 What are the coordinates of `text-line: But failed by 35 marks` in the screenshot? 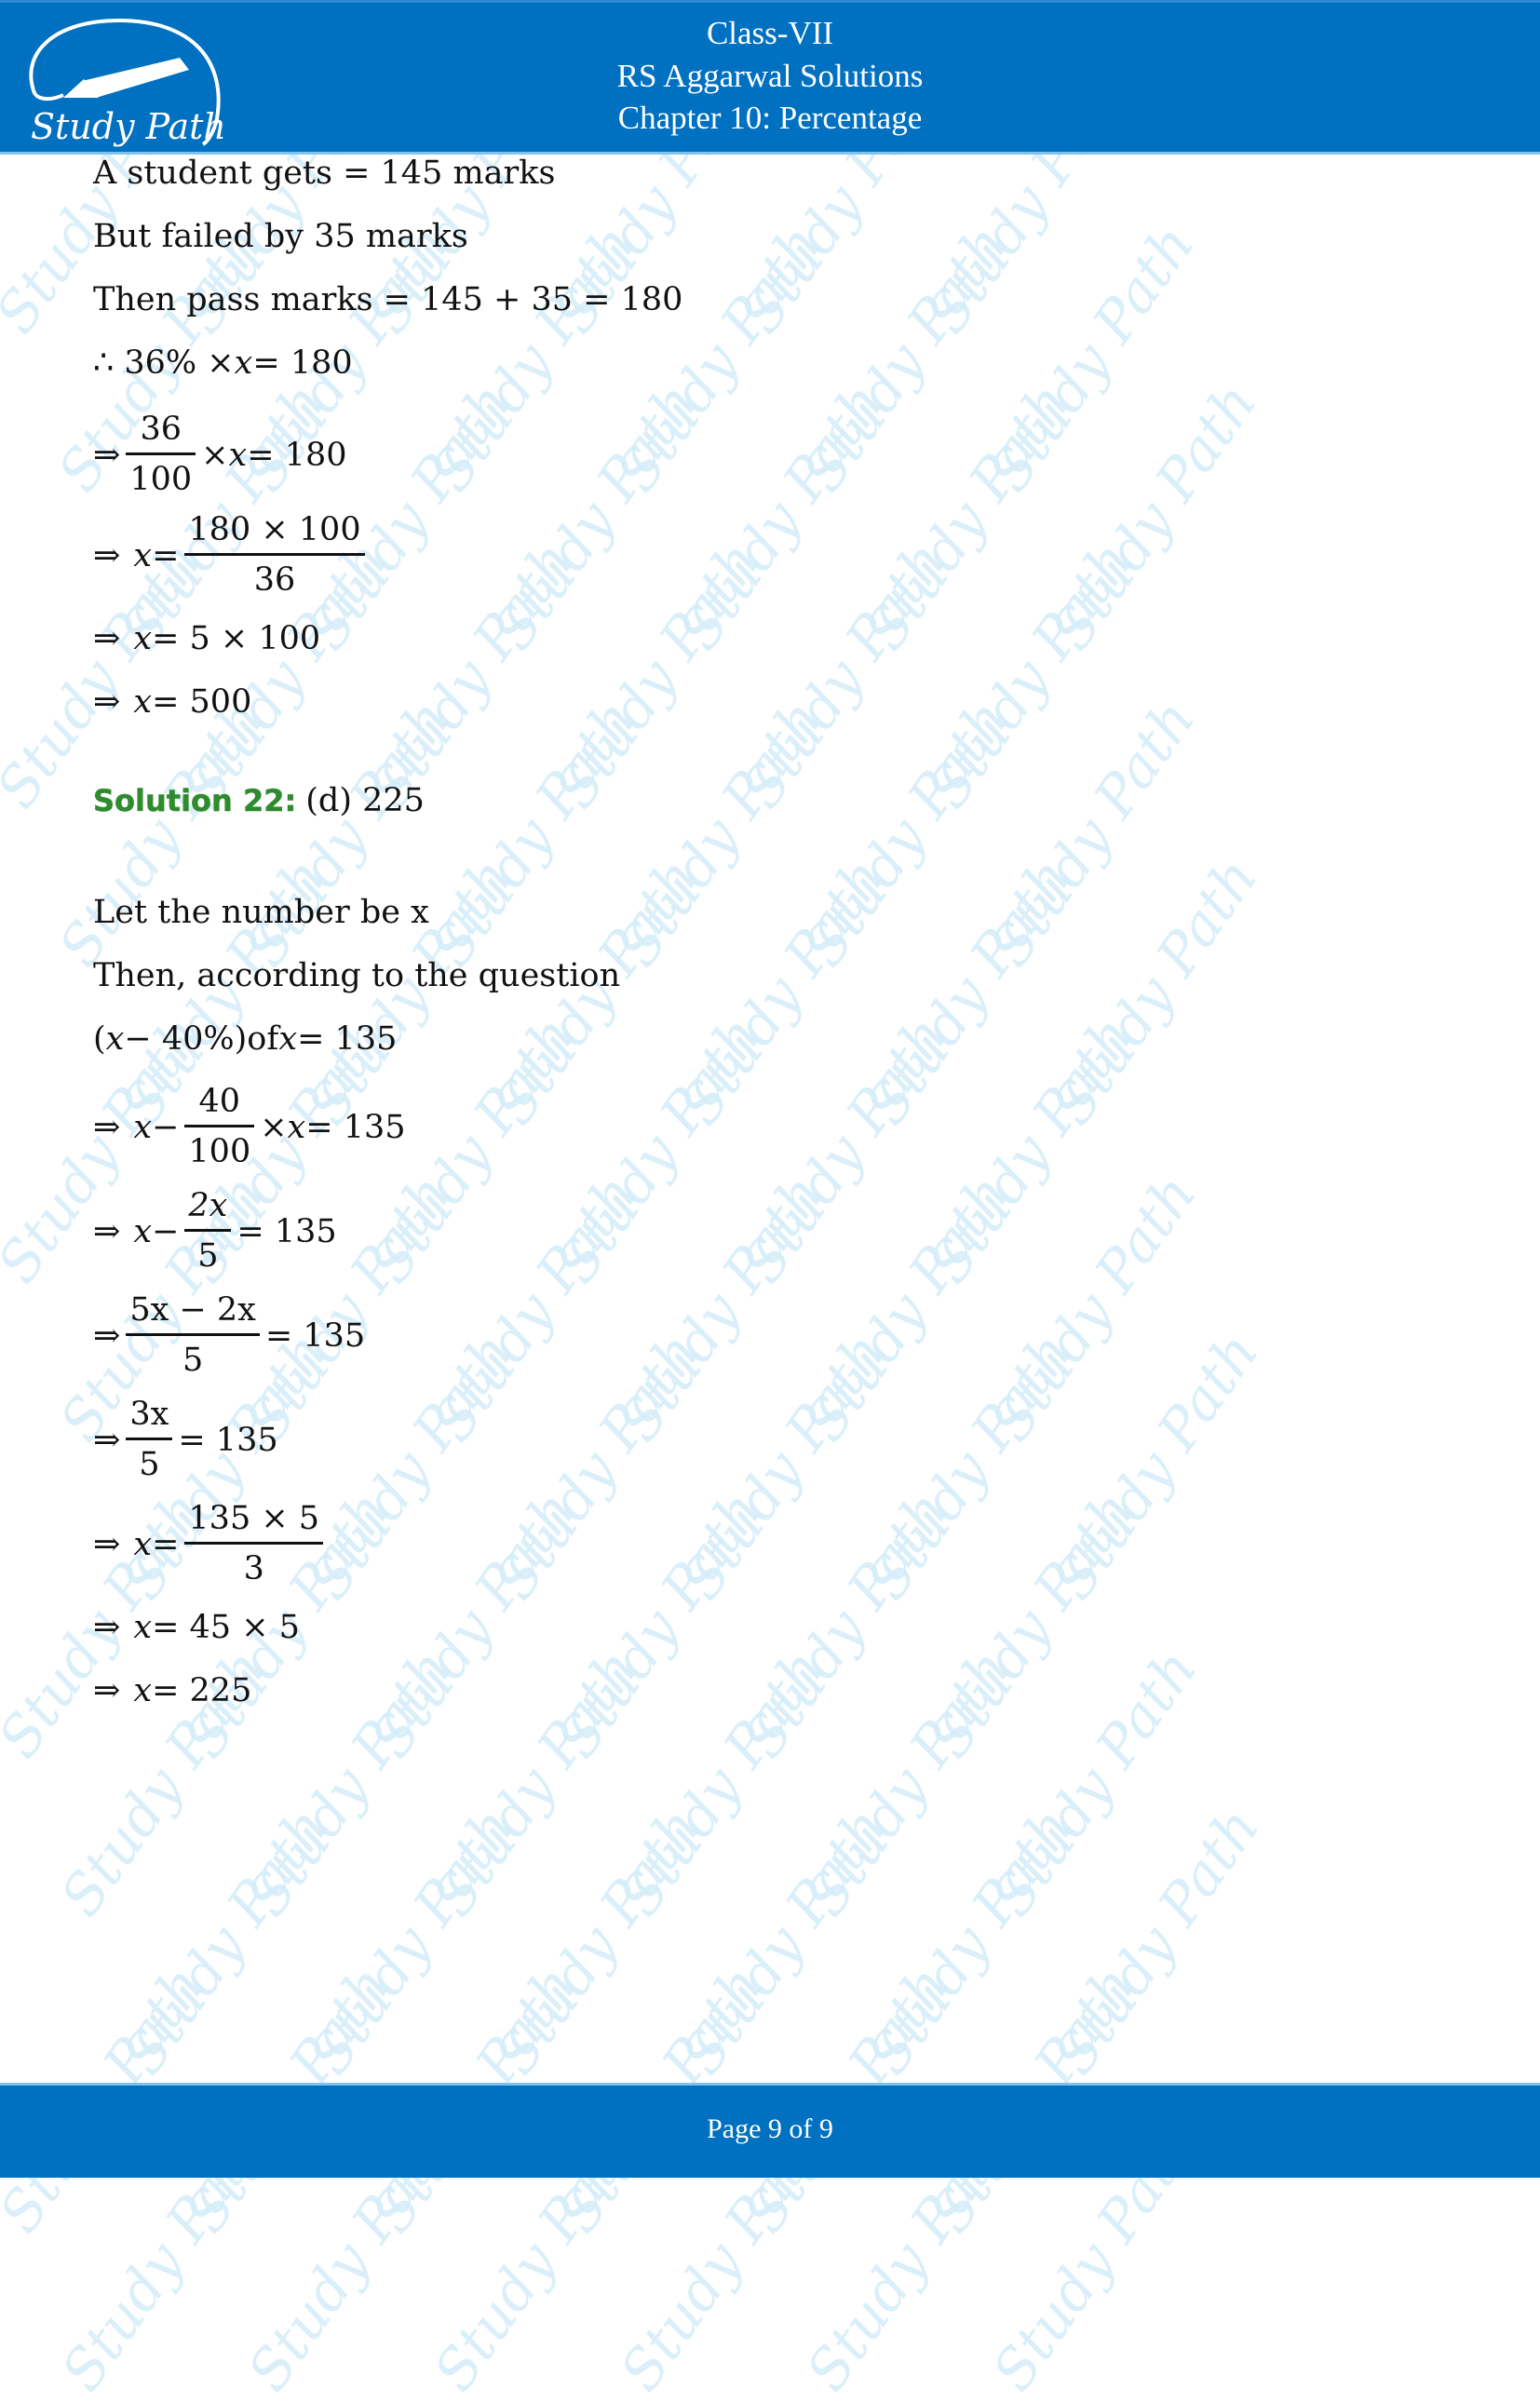 It's located at (280, 236).